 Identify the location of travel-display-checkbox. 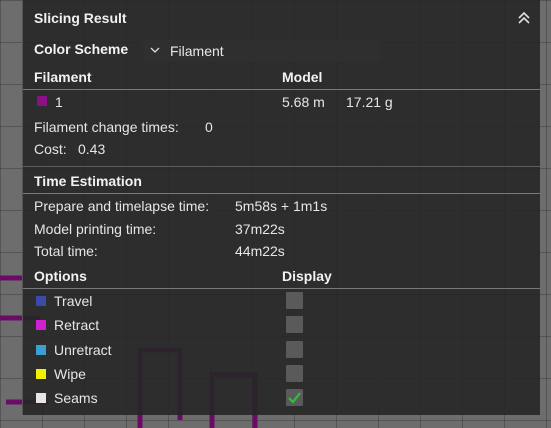
(294, 300).